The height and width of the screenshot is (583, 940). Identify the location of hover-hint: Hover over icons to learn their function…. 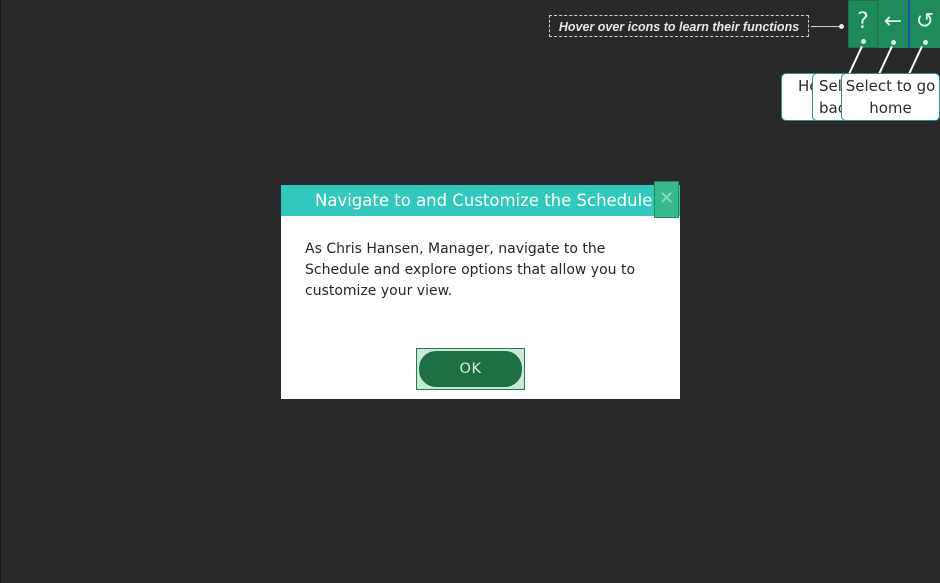
(679, 26).